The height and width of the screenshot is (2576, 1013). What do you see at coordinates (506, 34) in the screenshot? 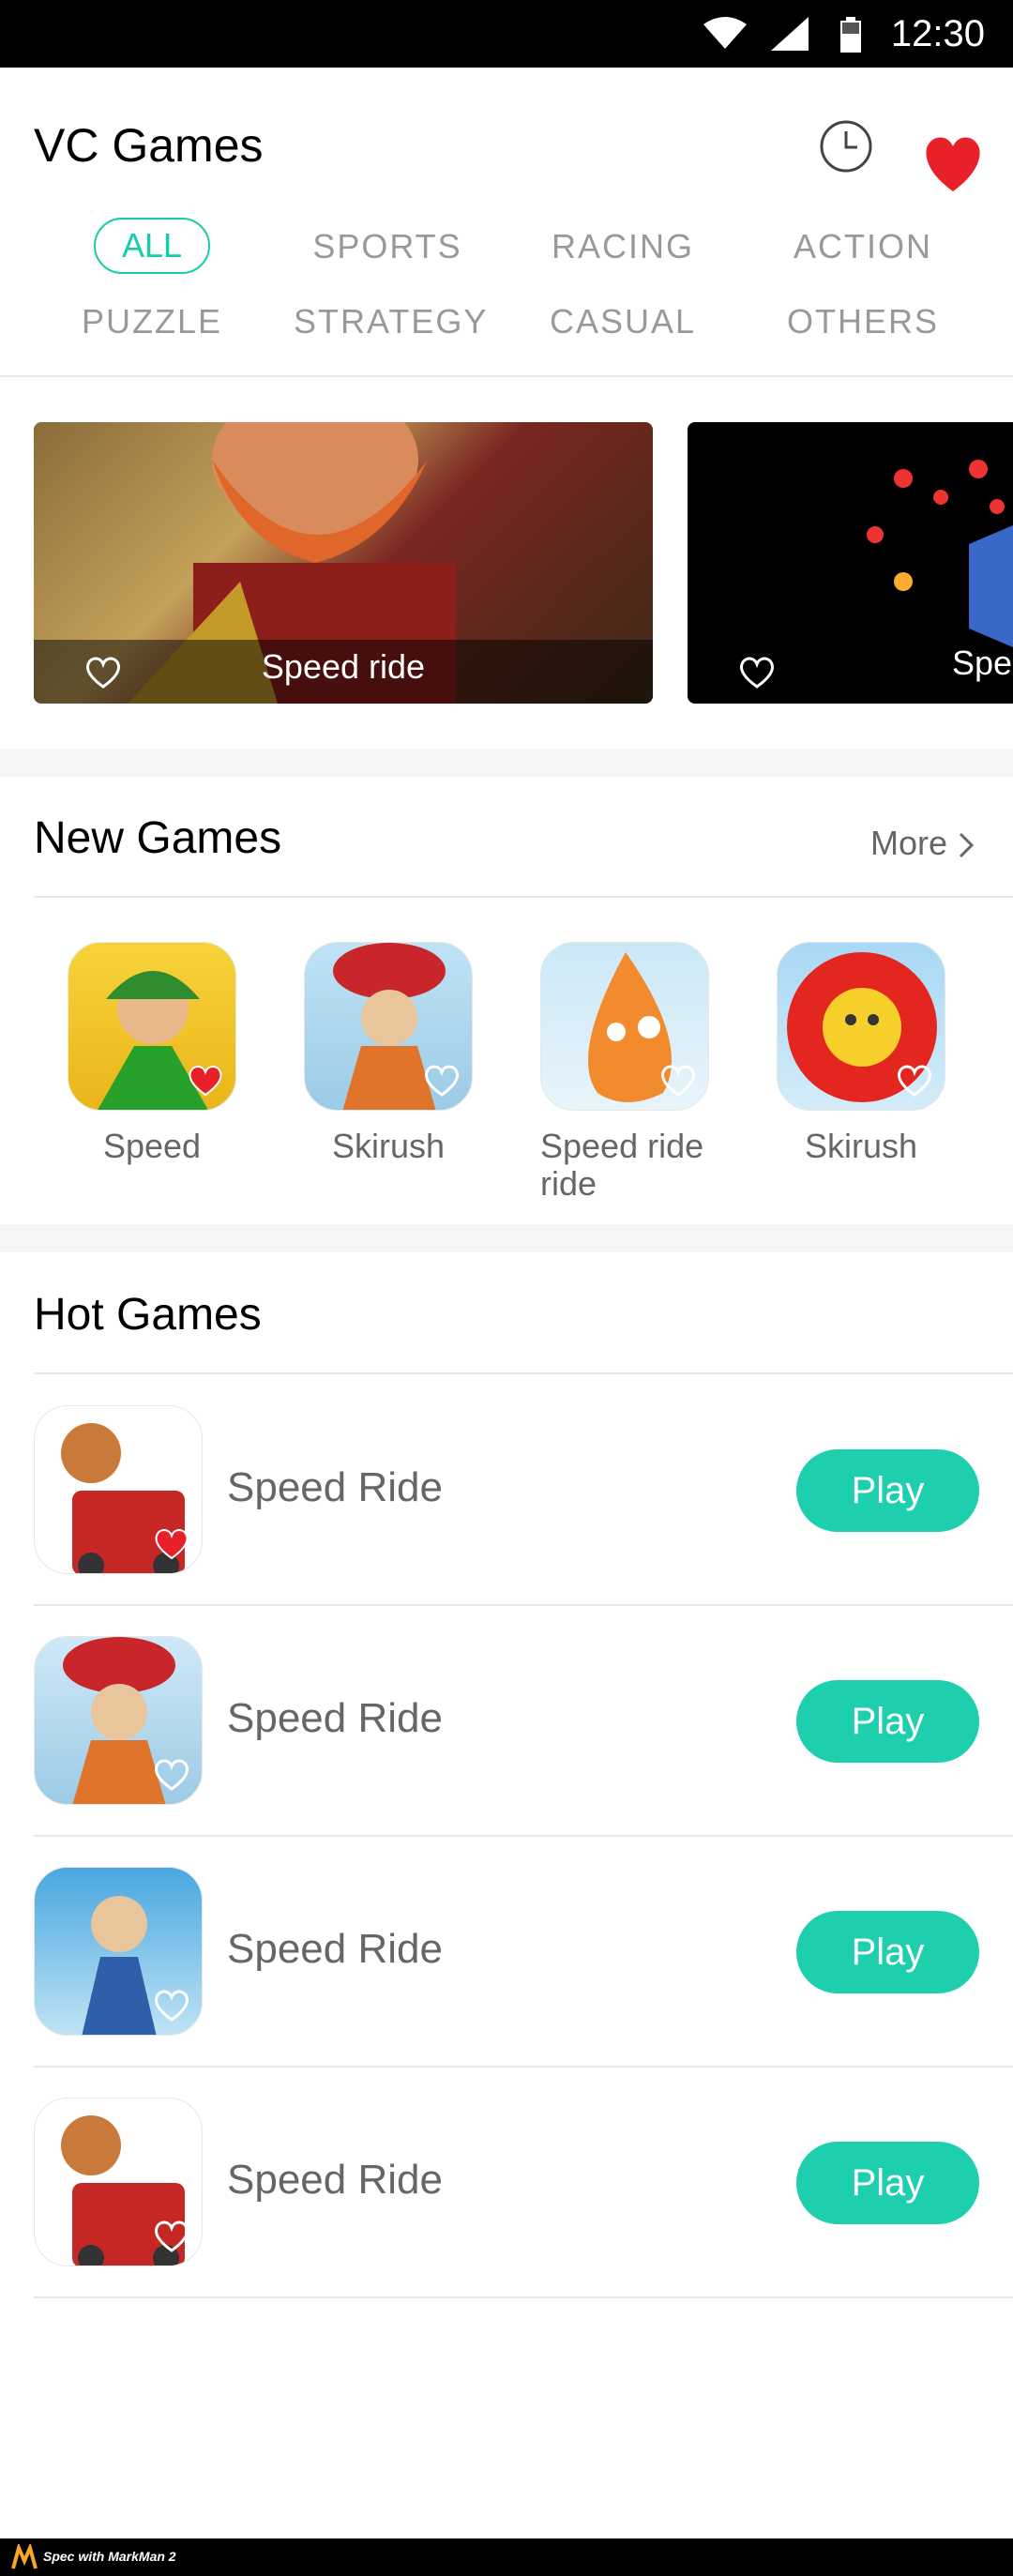
I see `status-bar: 12:30` at bounding box center [506, 34].